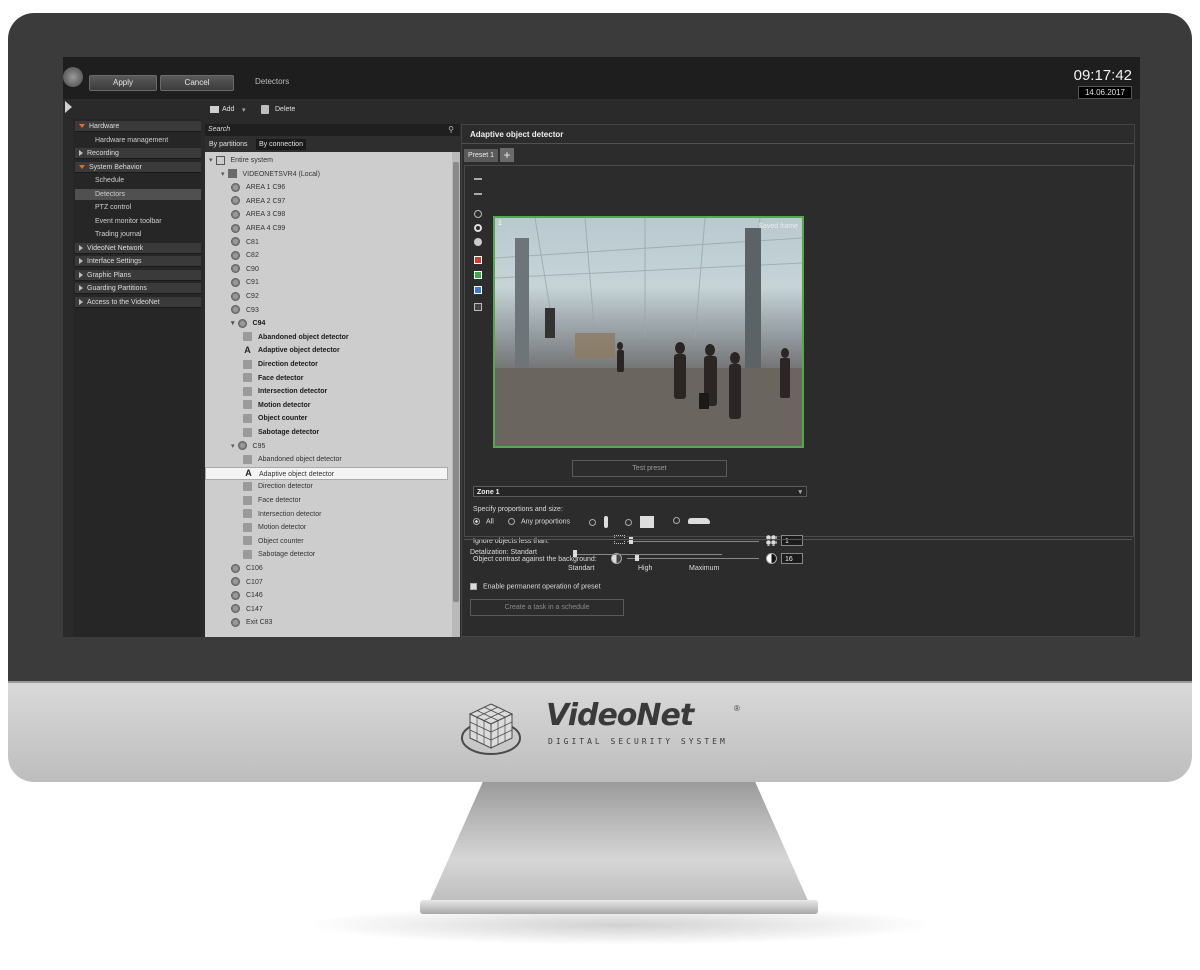 This screenshot has width=1200, height=970. What do you see at coordinates (138, 194) in the screenshot?
I see `nav-item-detectors: Detectors` at bounding box center [138, 194].